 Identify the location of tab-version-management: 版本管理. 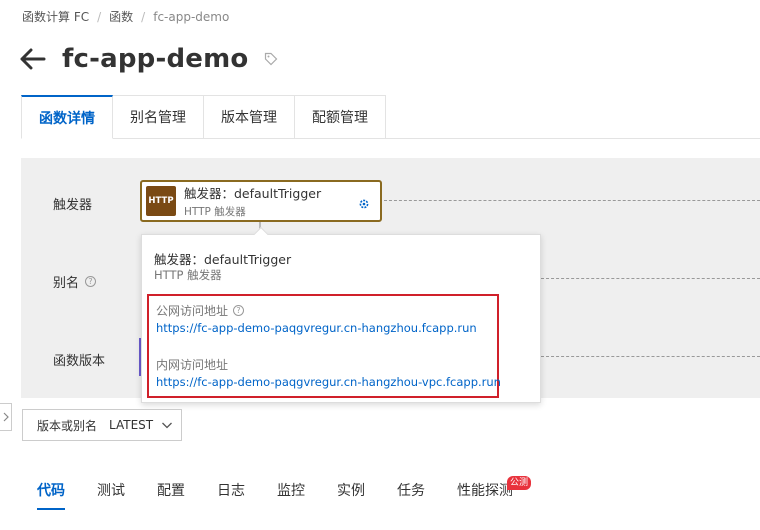
(249, 117).